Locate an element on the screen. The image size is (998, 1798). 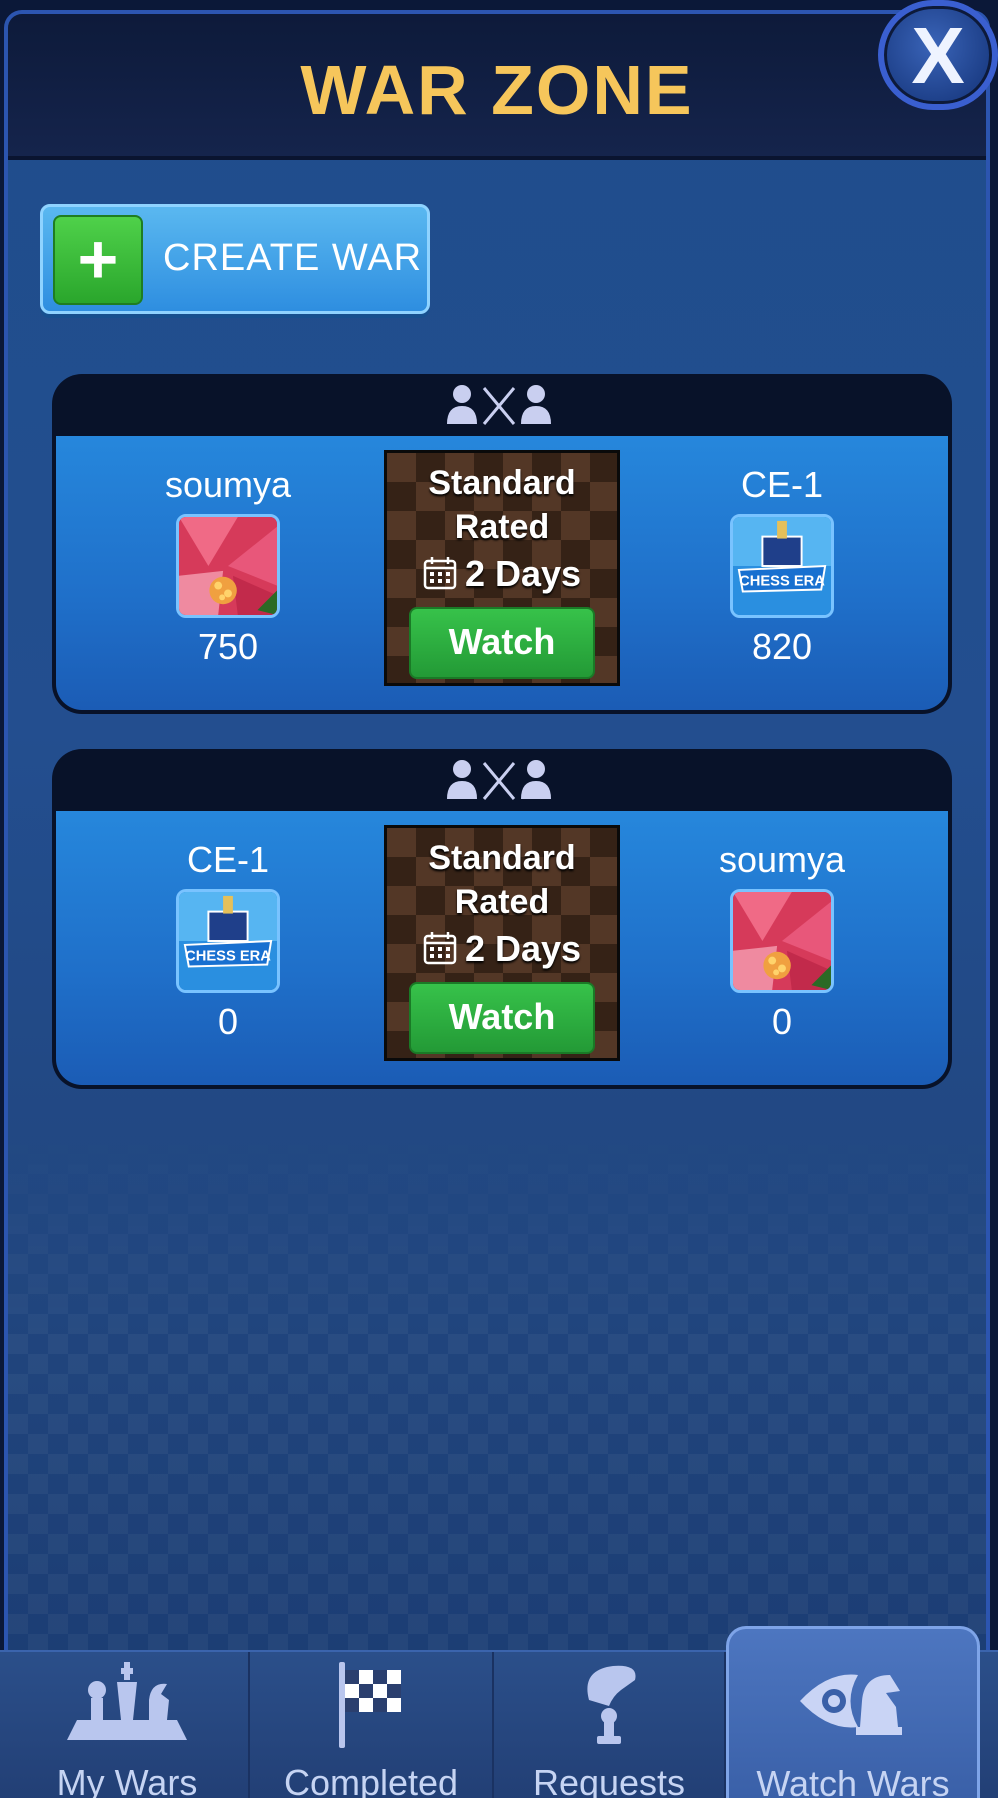
left-player: soumya 750 is located at coordinates (228, 566).